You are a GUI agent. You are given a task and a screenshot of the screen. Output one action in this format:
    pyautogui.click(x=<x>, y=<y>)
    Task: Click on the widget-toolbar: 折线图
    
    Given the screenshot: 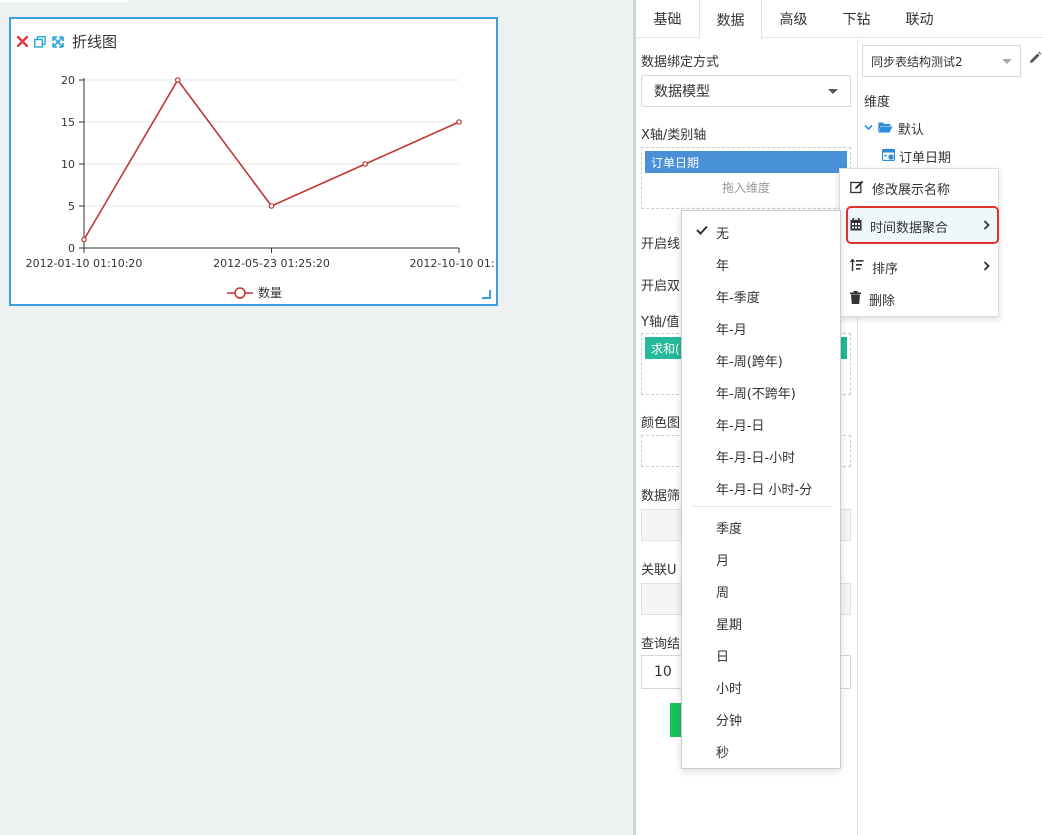 What is the action you would take?
    pyautogui.click(x=66, y=41)
    